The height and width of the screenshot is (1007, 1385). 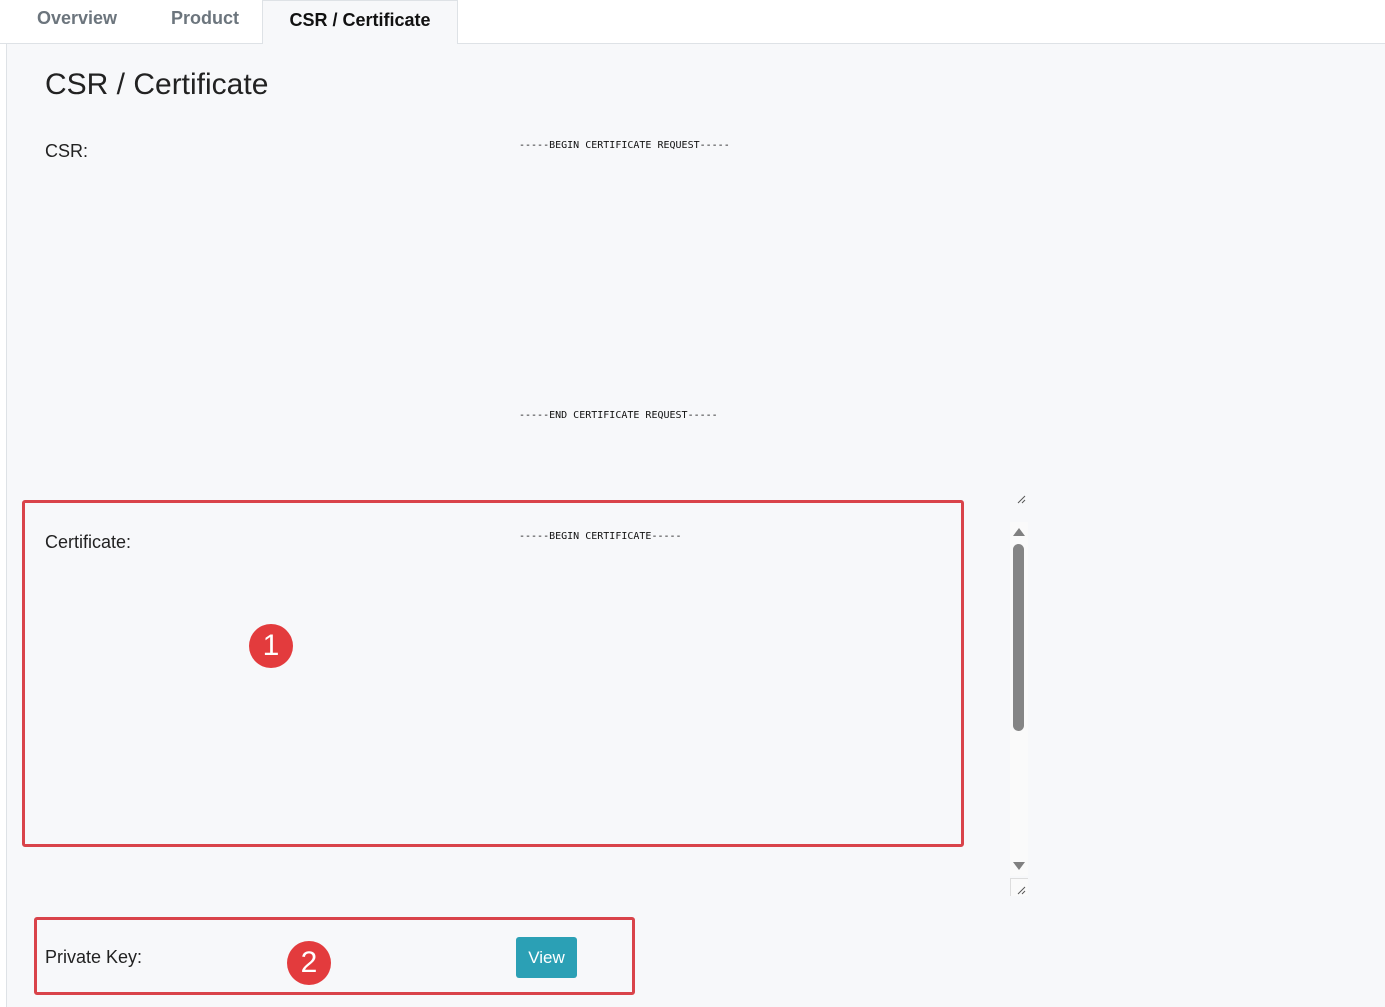 I want to click on csr-resize-handle-icon, so click(x=1021, y=499).